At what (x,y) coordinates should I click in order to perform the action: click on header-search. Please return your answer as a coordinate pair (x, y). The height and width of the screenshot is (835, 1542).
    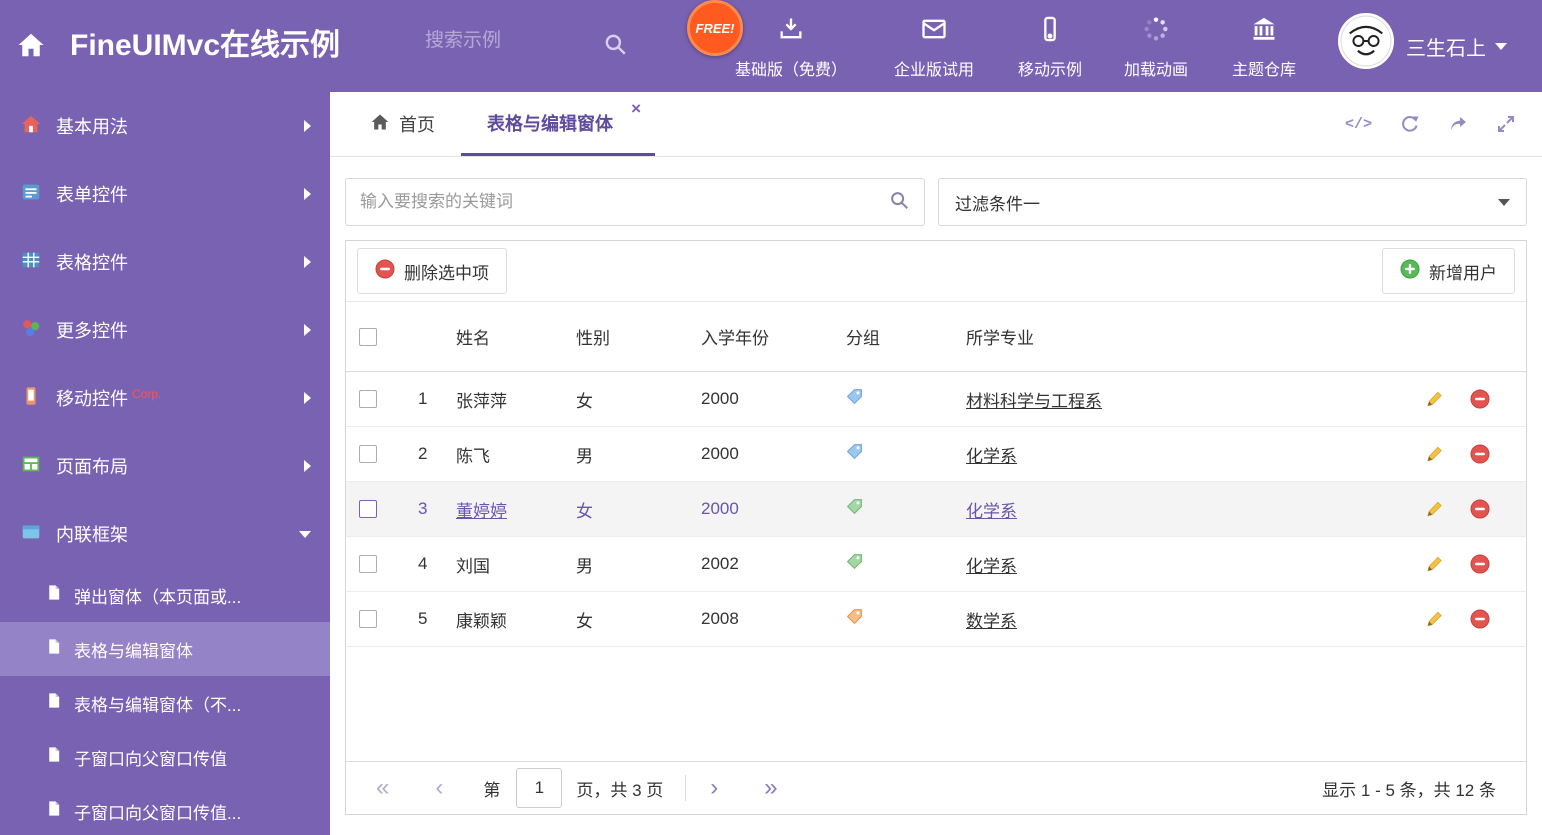
    Looking at the image, I should click on (507, 41).